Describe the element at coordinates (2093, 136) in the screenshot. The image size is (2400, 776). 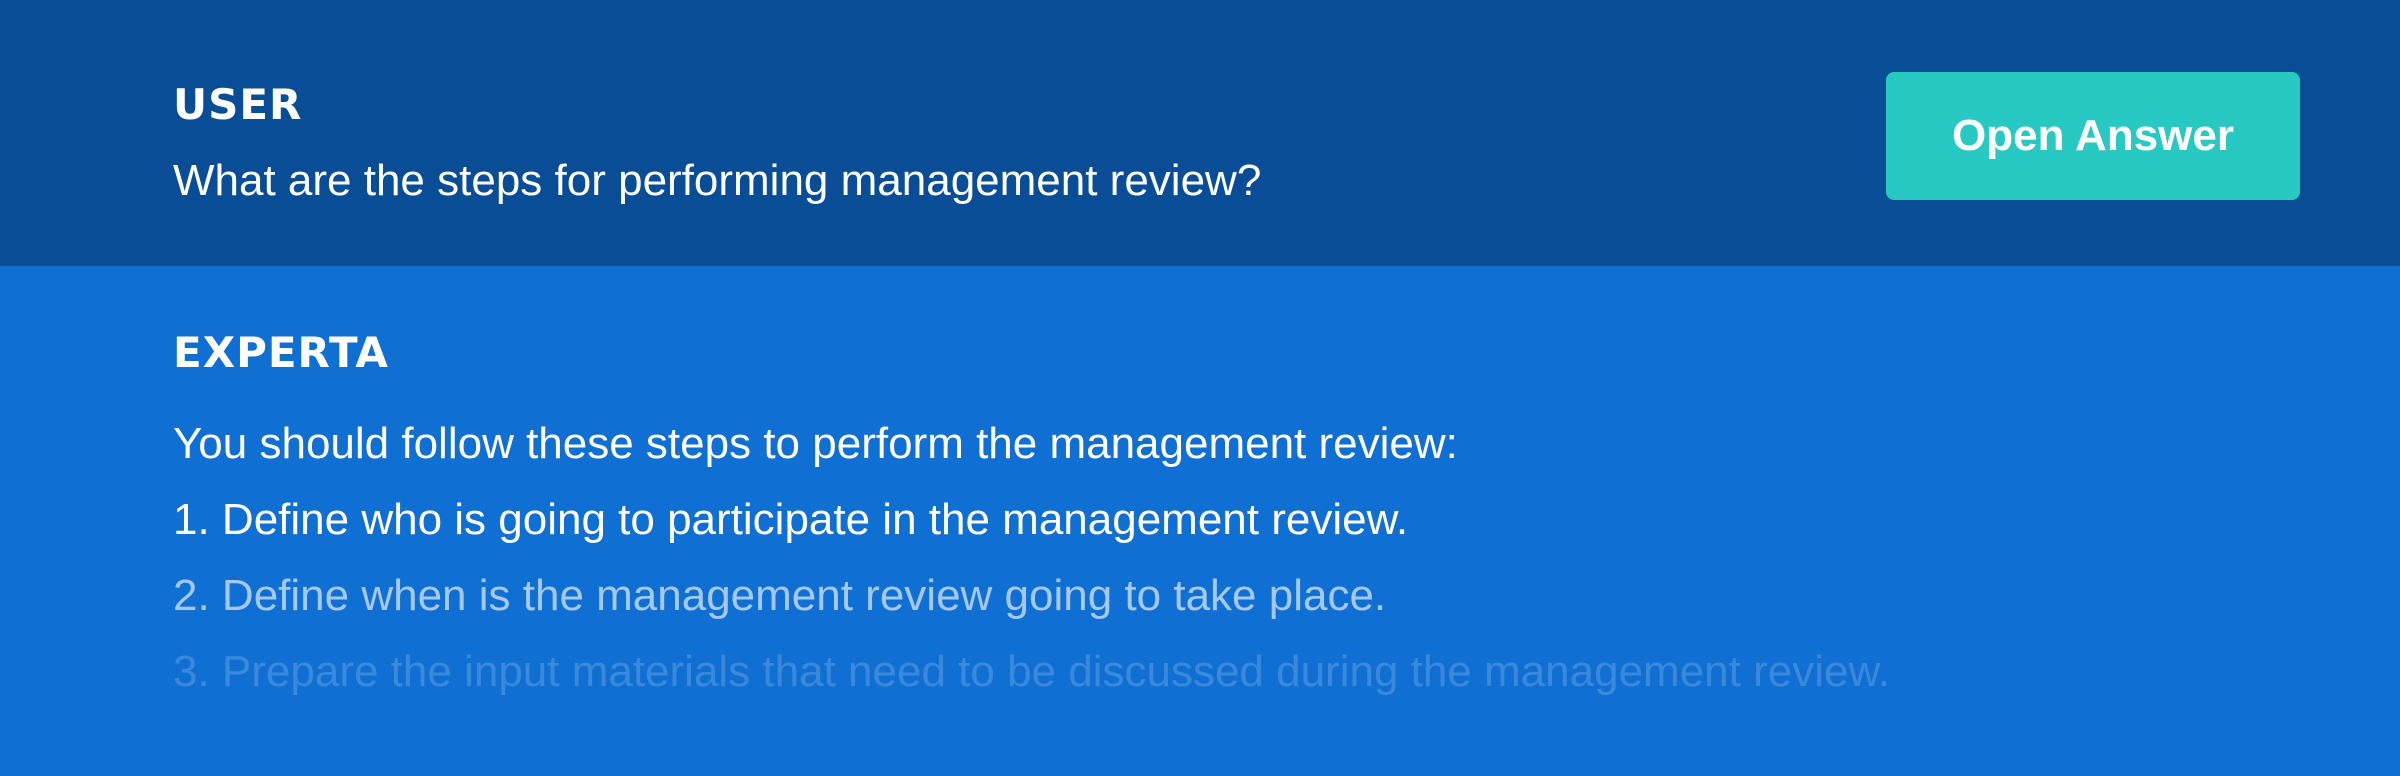
I see `open-answer-button: Open Answer` at that location.